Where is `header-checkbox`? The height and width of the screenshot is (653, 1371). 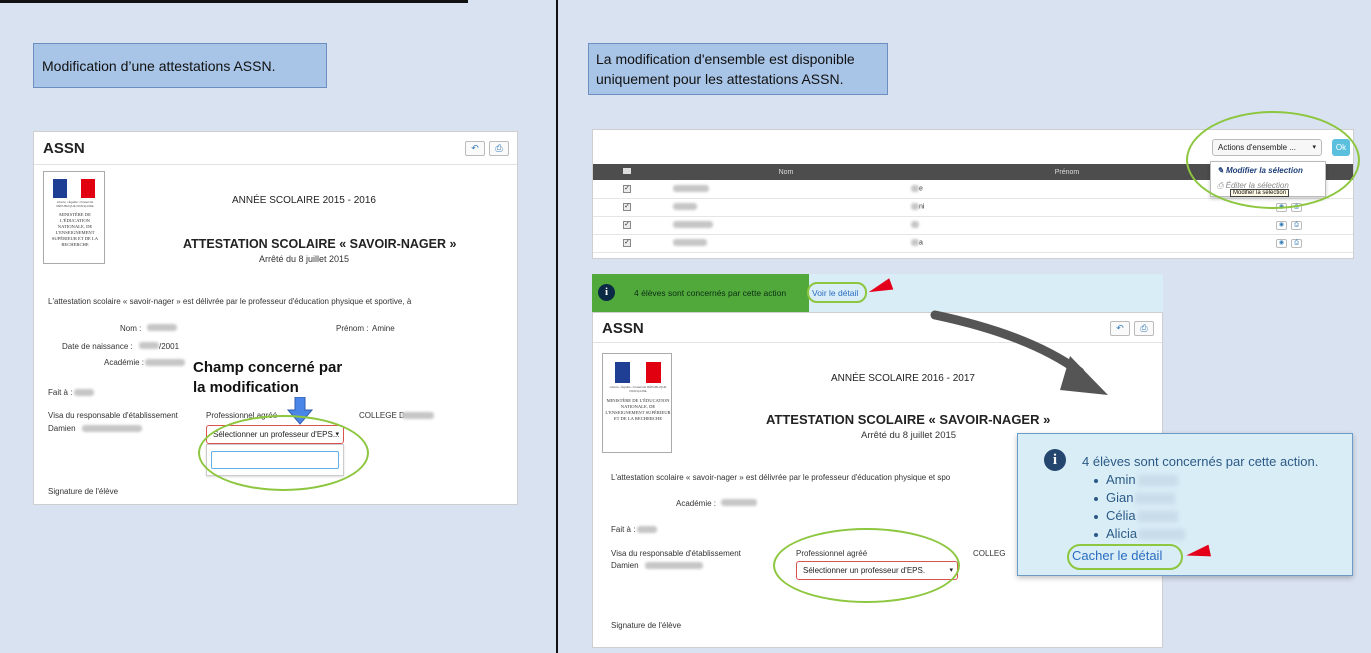 header-checkbox is located at coordinates (627, 172).